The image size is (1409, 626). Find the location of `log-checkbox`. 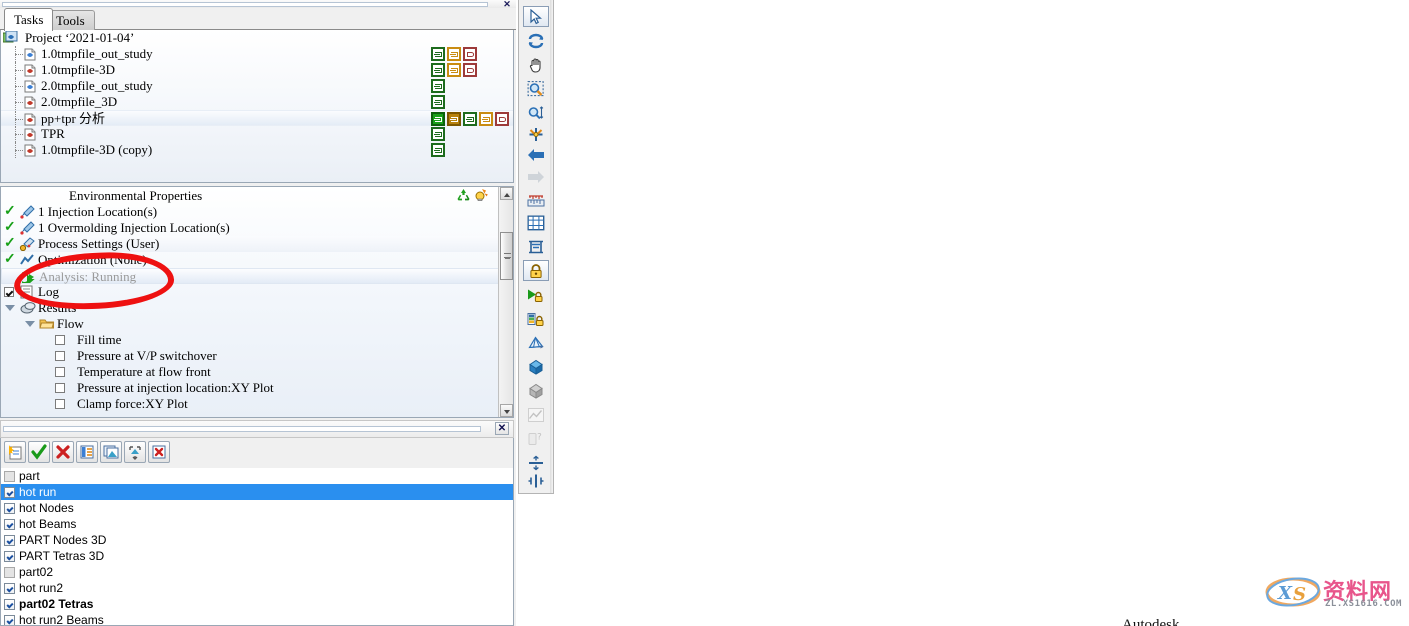

log-checkbox is located at coordinates (9, 292).